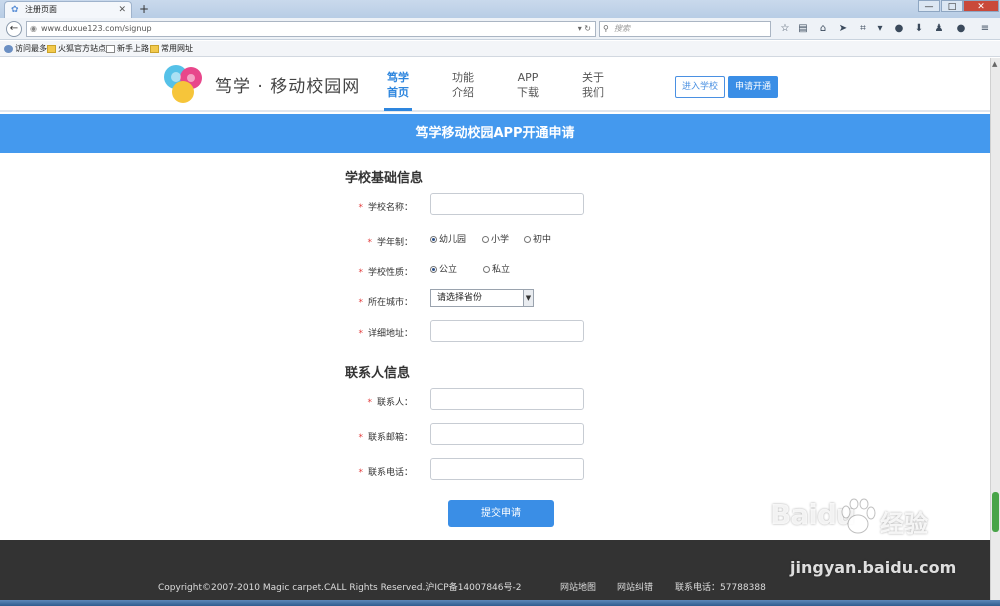  Describe the element at coordinates (584, 29) in the screenshot. I see `reload-icon: ▾ ↻` at that location.